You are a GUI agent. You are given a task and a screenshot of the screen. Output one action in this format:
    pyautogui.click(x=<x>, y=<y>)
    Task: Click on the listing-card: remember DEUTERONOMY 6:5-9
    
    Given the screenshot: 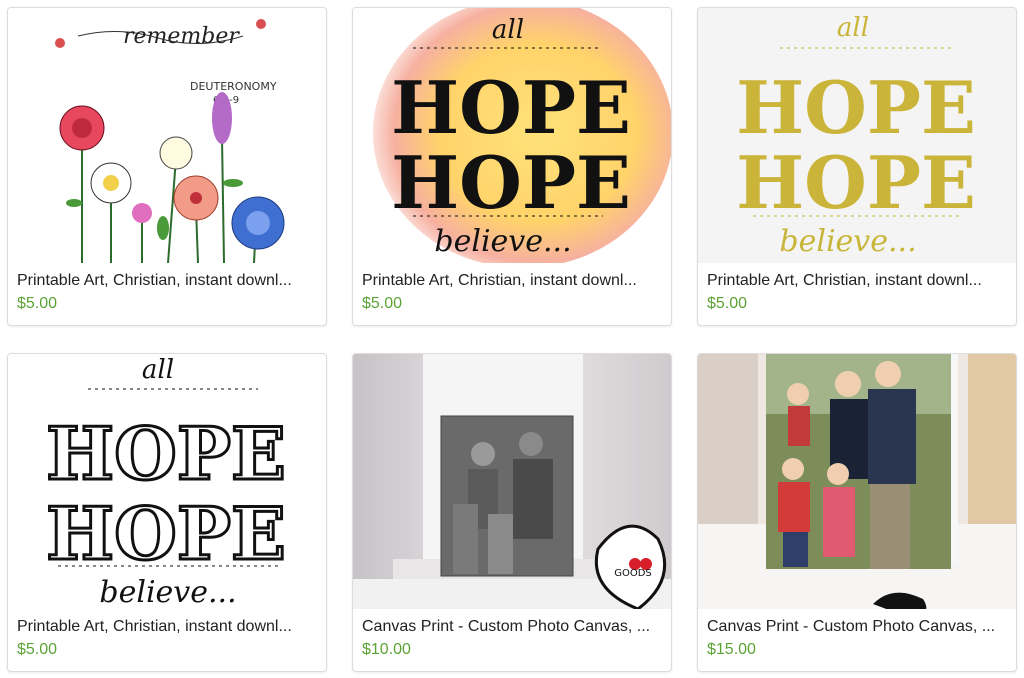 What is the action you would take?
    pyautogui.click(x=167, y=166)
    